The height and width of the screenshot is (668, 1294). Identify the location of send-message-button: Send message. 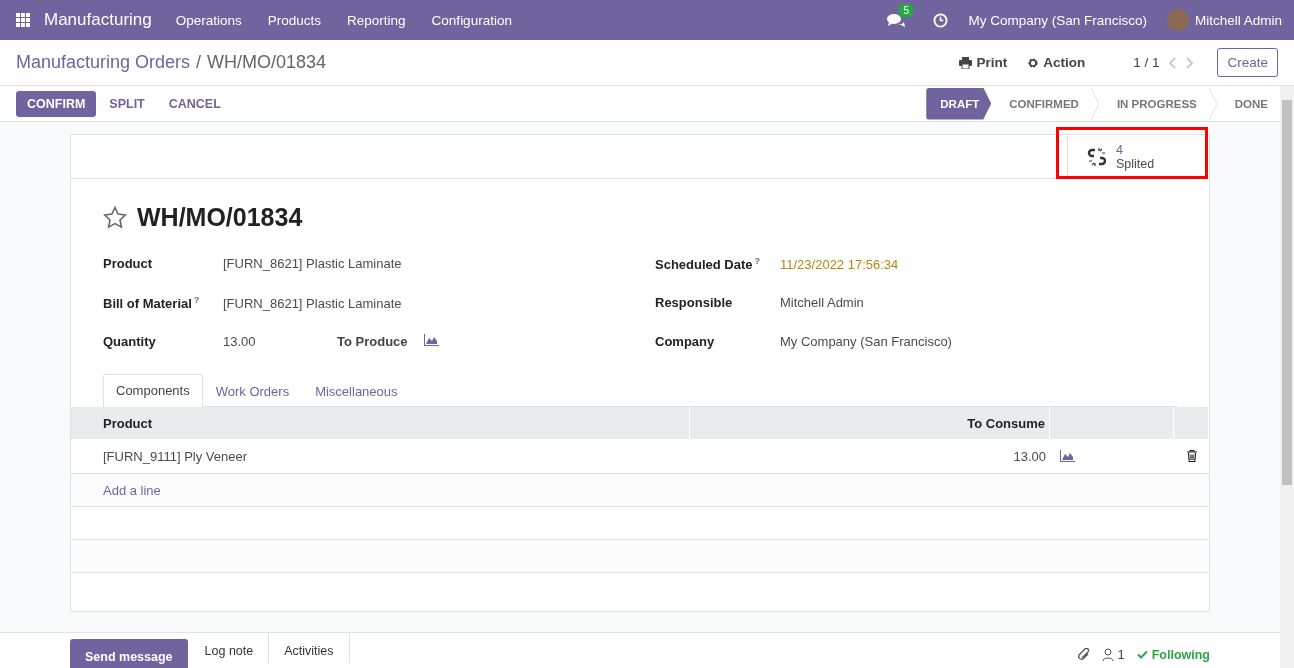
(129, 653).